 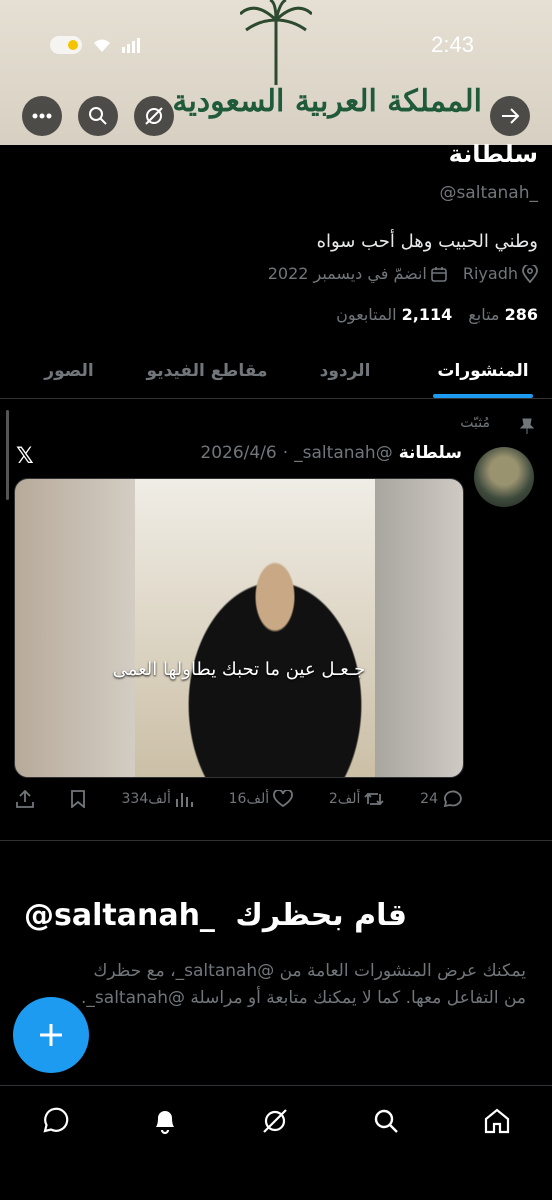 What do you see at coordinates (497, 1121) in the screenshot?
I see `home-icon` at bounding box center [497, 1121].